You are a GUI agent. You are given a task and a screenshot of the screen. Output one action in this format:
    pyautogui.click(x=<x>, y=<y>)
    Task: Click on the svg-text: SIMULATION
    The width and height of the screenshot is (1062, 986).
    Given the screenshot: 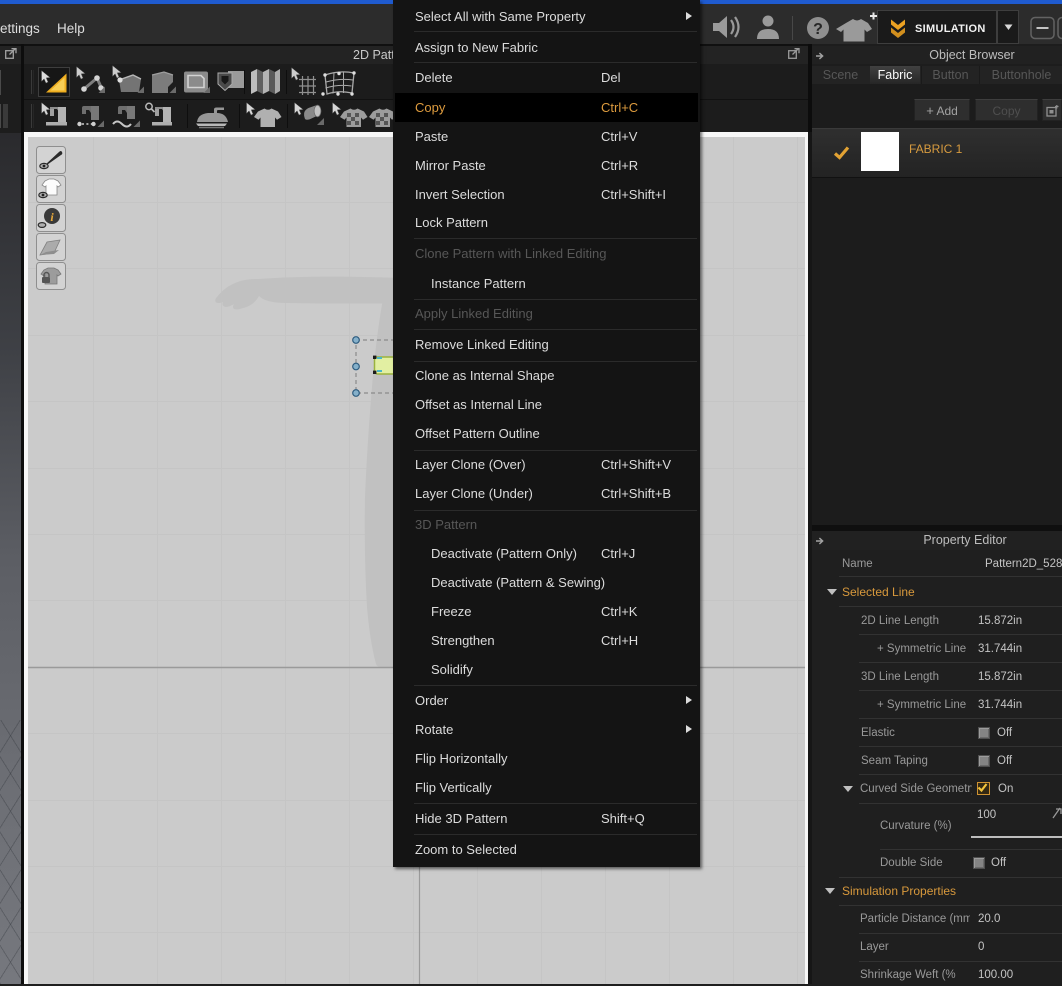 What is the action you would take?
    pyautogui.click(x=950, y=29)
    